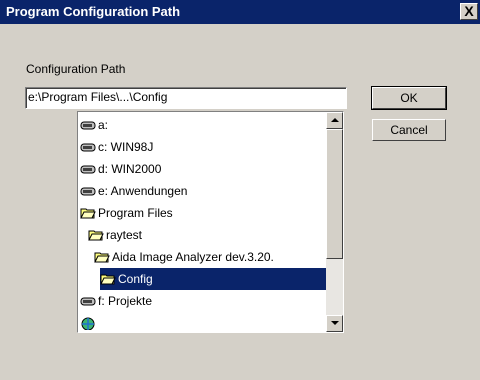 This screenshot has height=380, width=480. I want to click on tree-item-program-files: Program Files, so click(126, 213).